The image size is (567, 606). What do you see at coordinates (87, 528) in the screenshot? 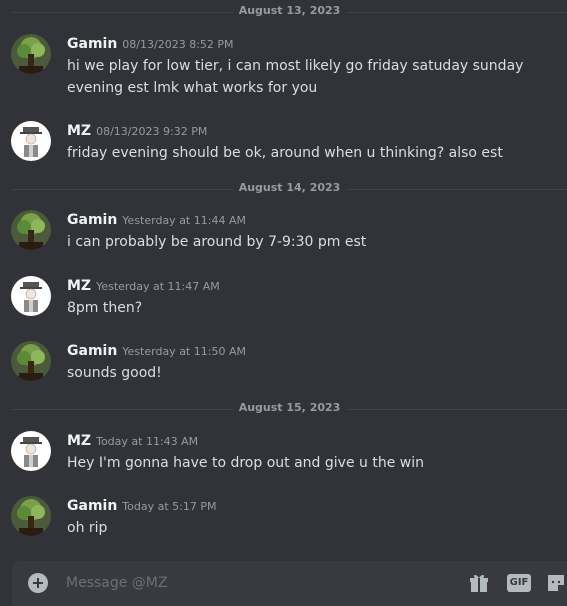
I see `message-text: oh rip` at bounding box center [87, 528].